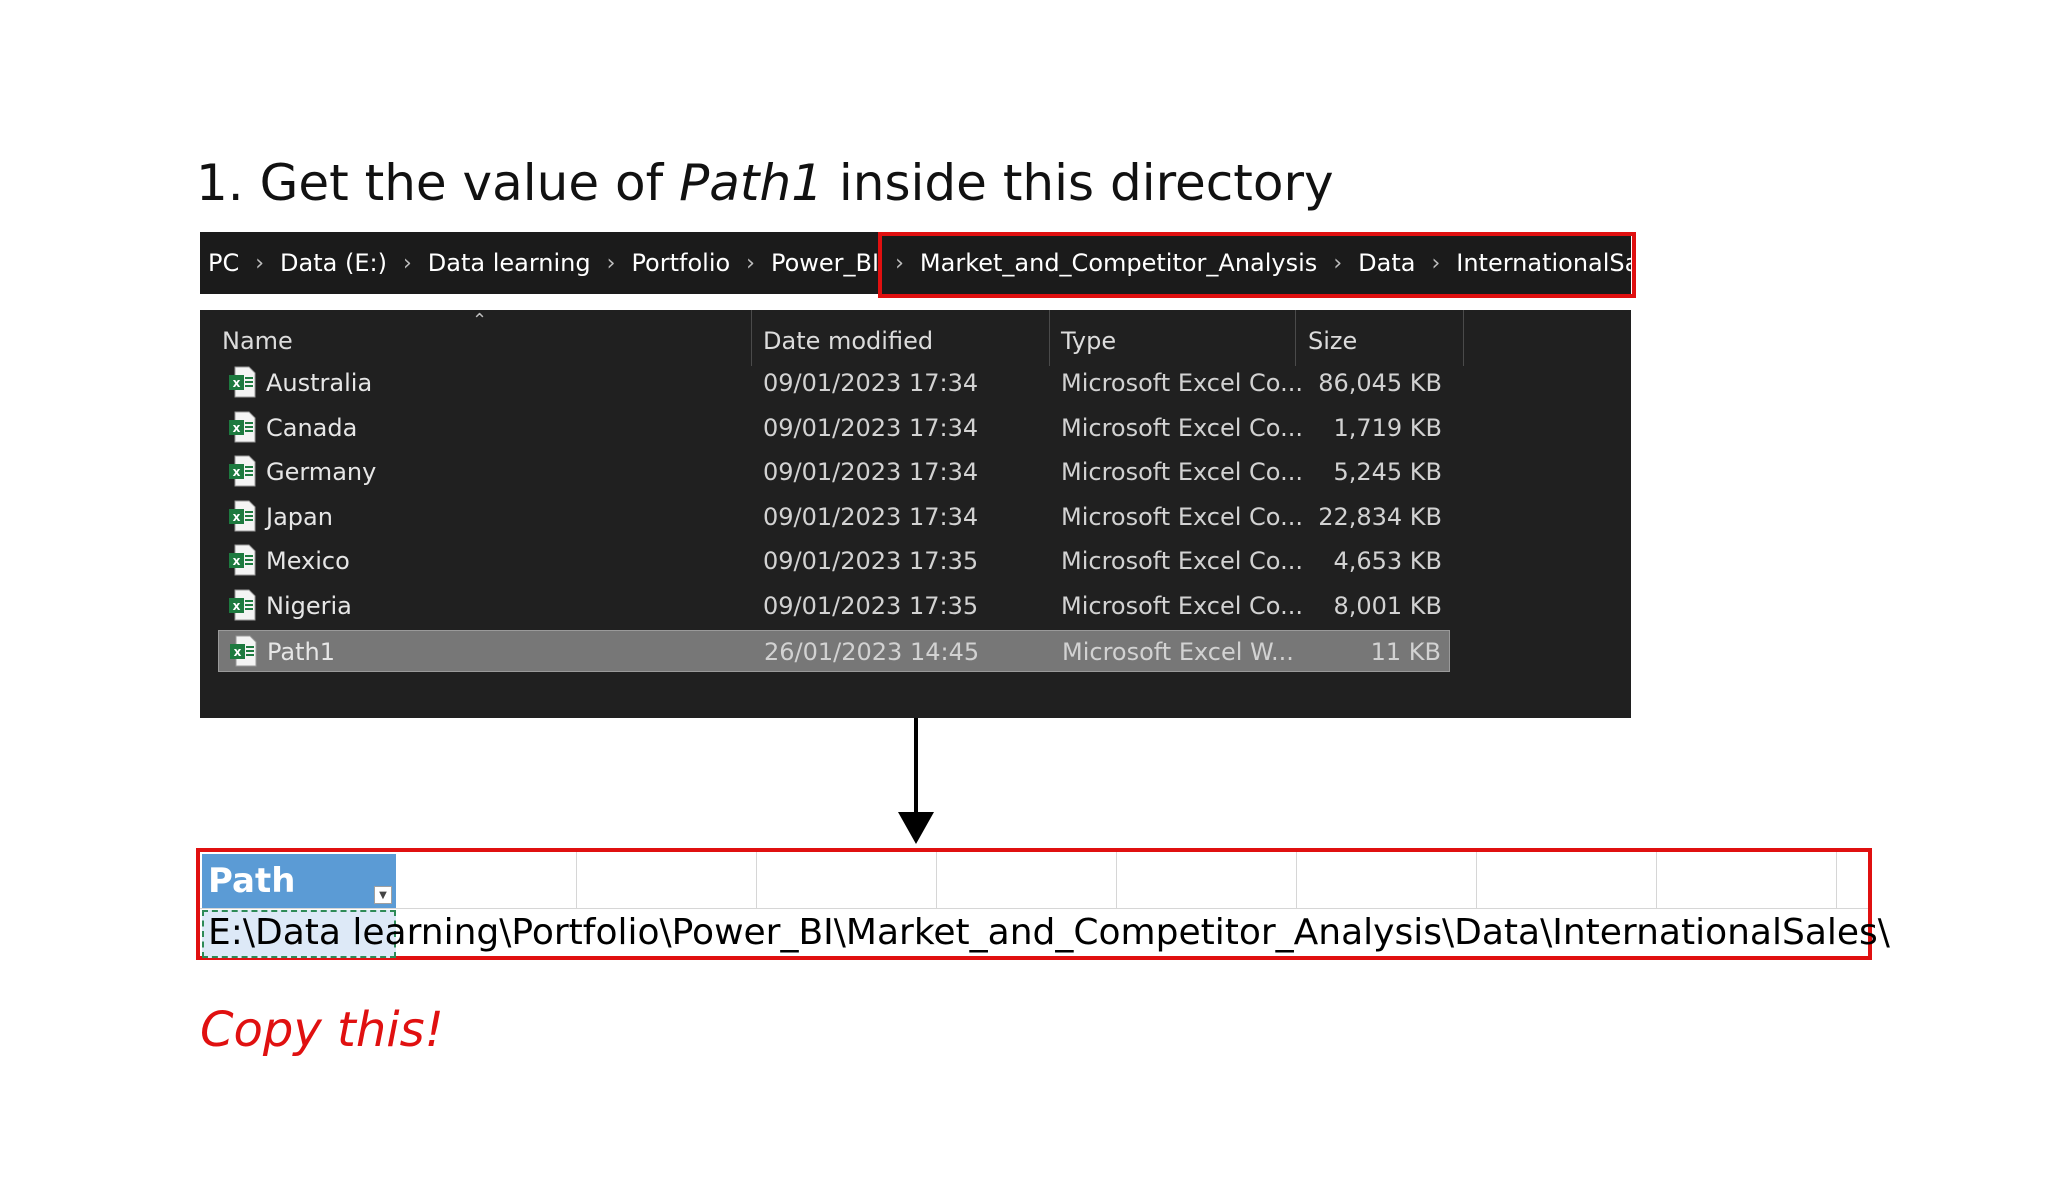  Describe the element at coordinates (509, 263) in the screenshot. I see `breadcrumb-data-learning: Data learning` at that location.